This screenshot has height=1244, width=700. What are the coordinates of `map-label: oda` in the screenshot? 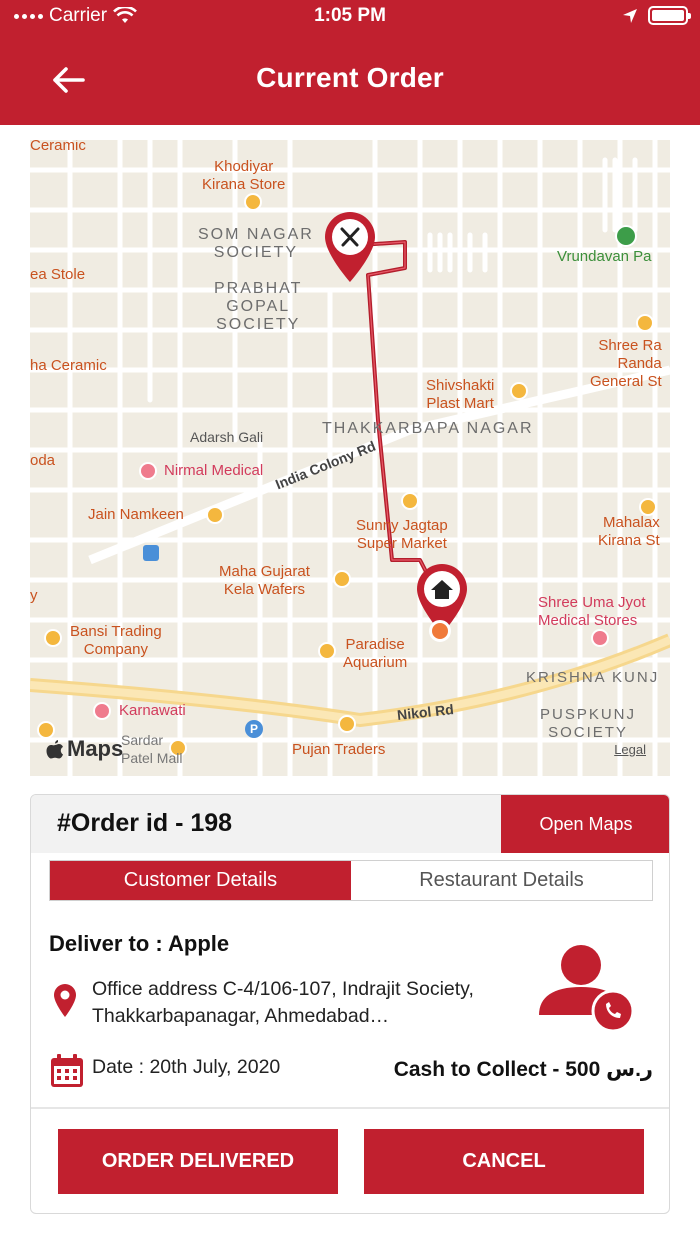 It's located at (43, 460).